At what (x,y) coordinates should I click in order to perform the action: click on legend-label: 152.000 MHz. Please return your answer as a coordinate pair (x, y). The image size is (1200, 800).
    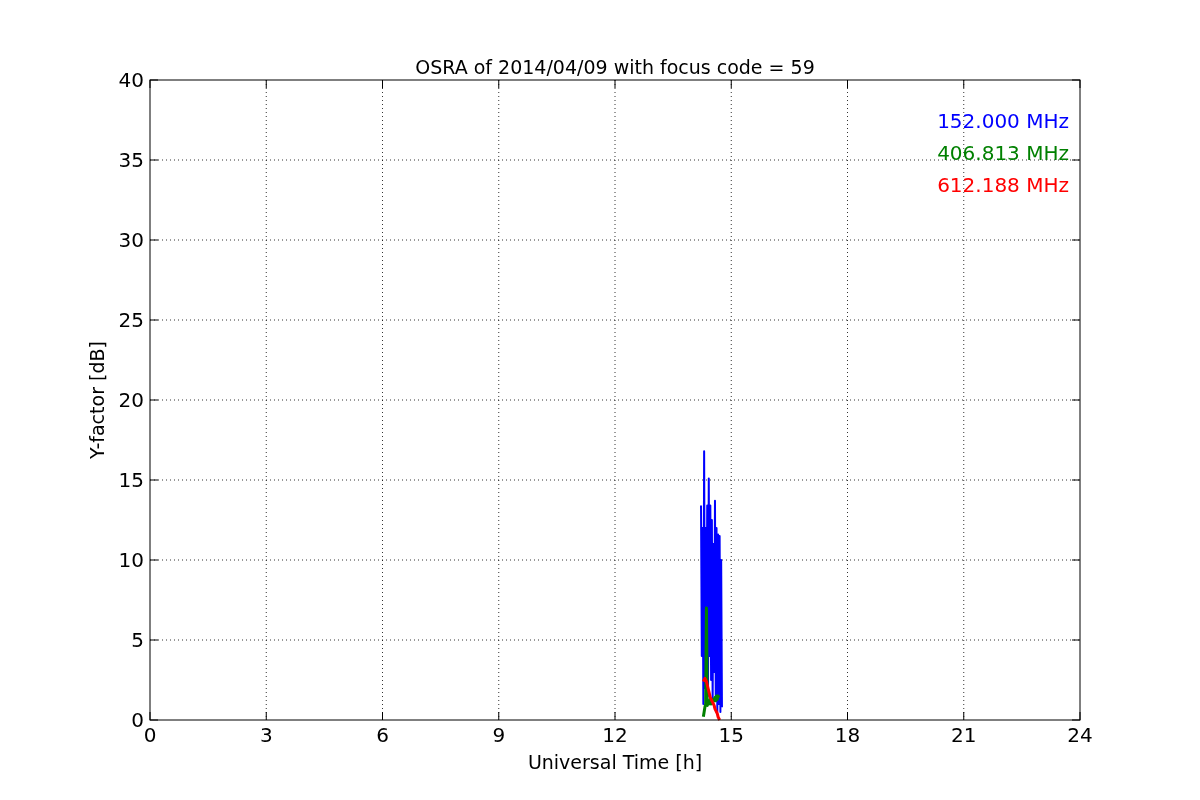
    Looking at the image, I should click on (1003, 121).